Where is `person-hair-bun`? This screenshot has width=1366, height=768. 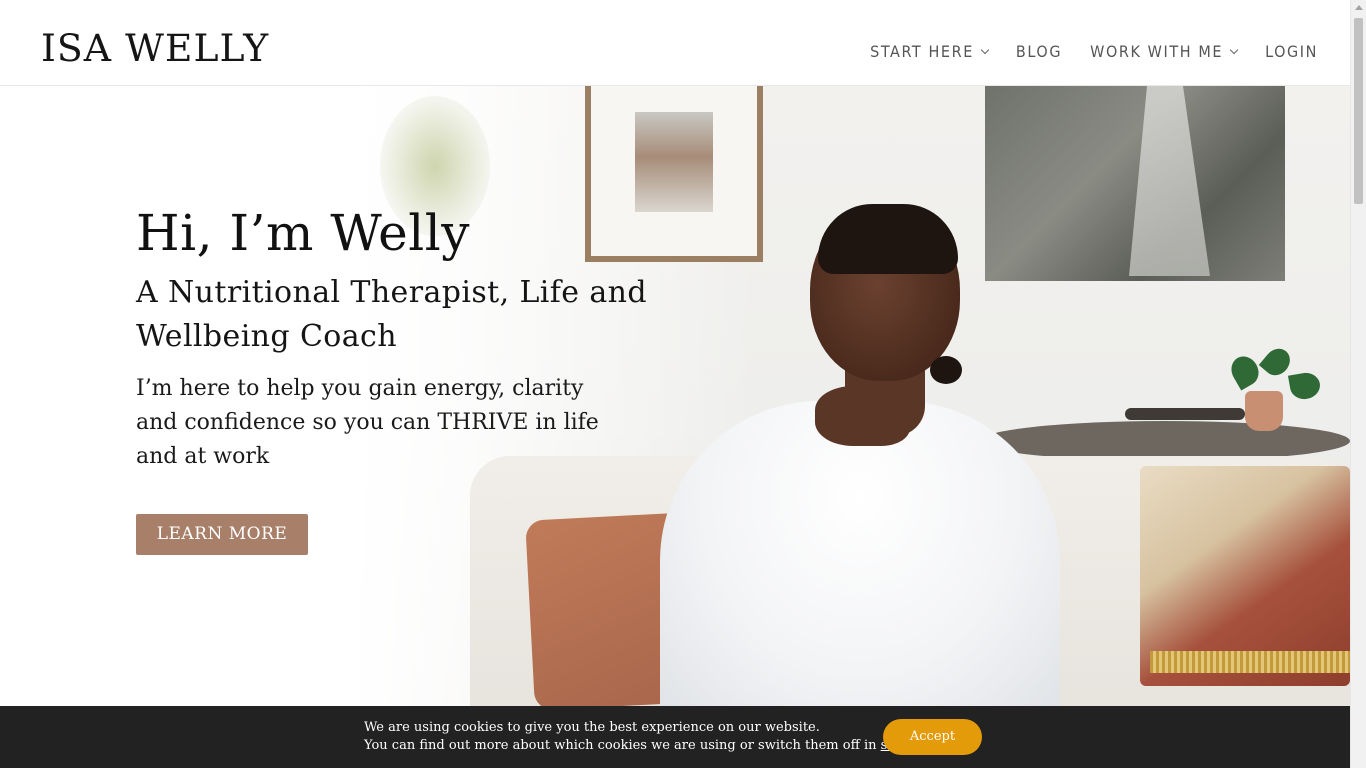
person-hair-bun is located at coordinates (946, 370).